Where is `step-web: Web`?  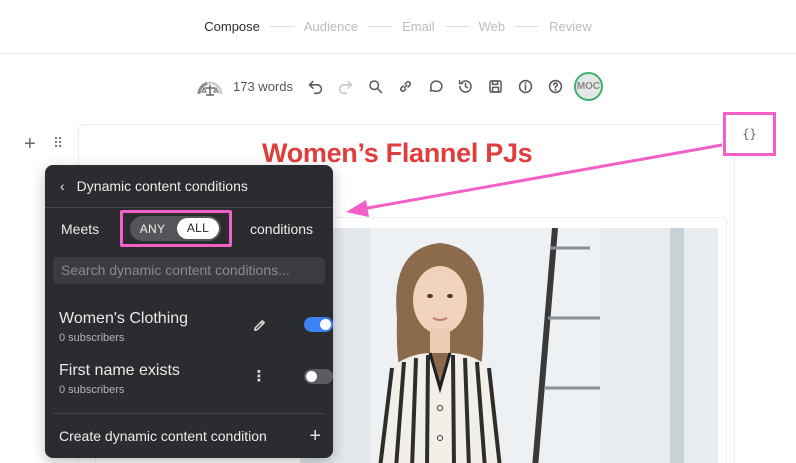 step-web: Web is located at coordinates (492, 26).